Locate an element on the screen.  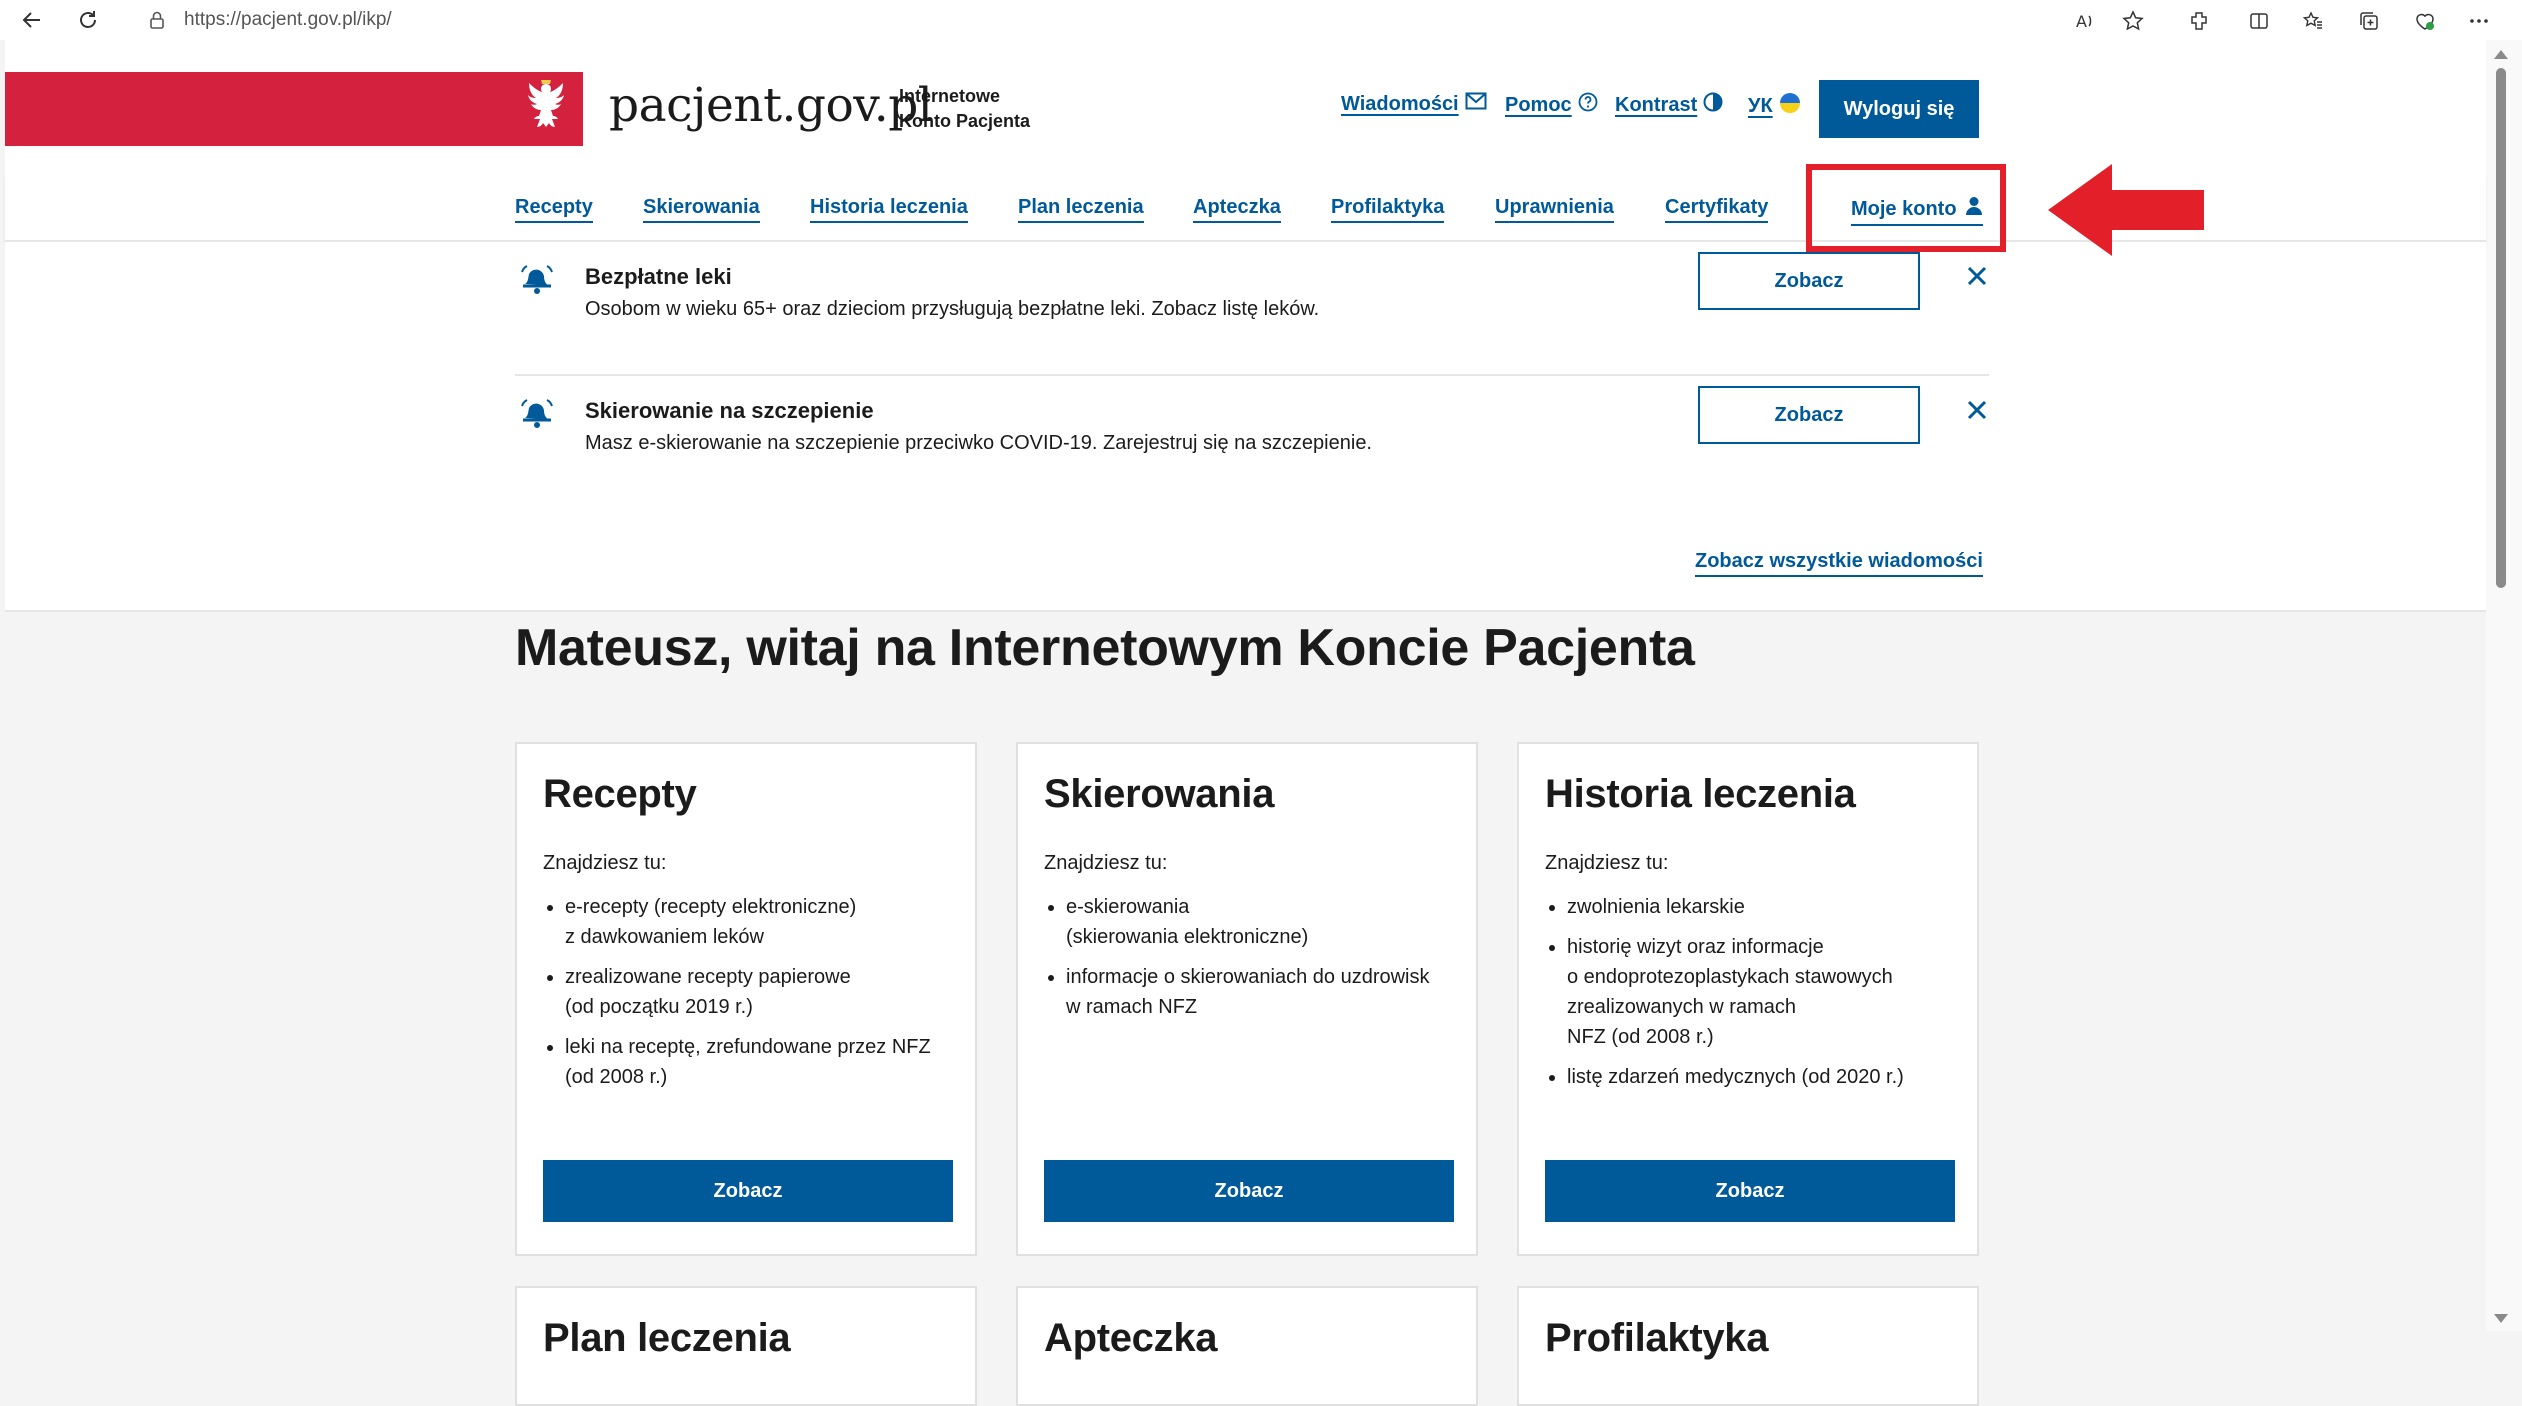
contrast-link-label: Kontrast is located at coordinates (1656, 104).